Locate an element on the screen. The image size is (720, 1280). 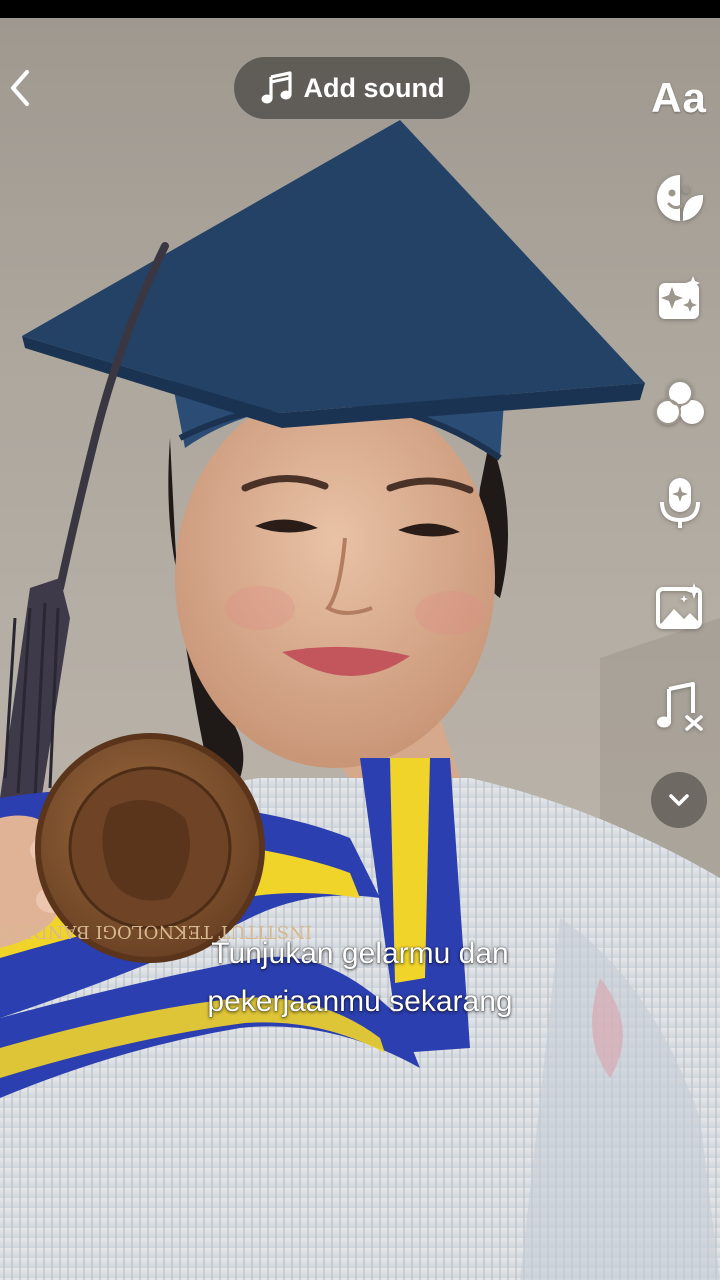
music-note-icon is located at coordinates (277, 88).